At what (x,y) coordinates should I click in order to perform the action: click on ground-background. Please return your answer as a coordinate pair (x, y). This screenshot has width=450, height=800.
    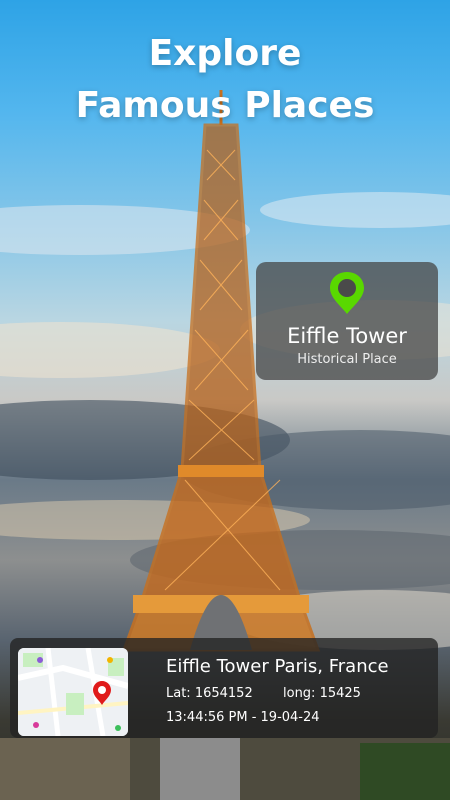
    Looking at the image, I should click on (225, 769).